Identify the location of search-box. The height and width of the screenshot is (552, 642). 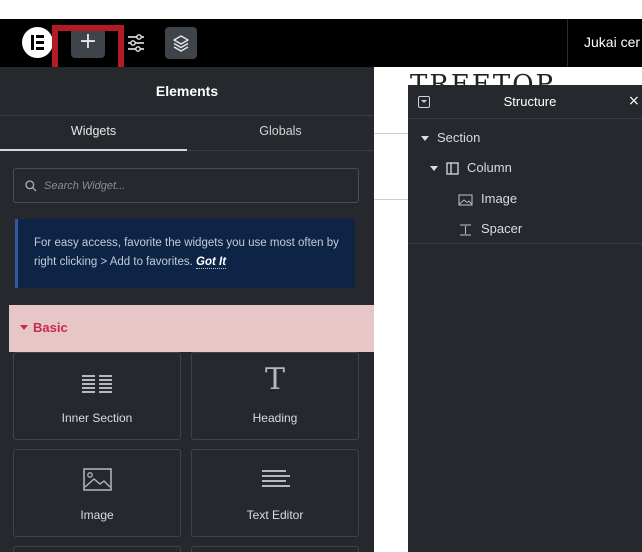
(186, 185).